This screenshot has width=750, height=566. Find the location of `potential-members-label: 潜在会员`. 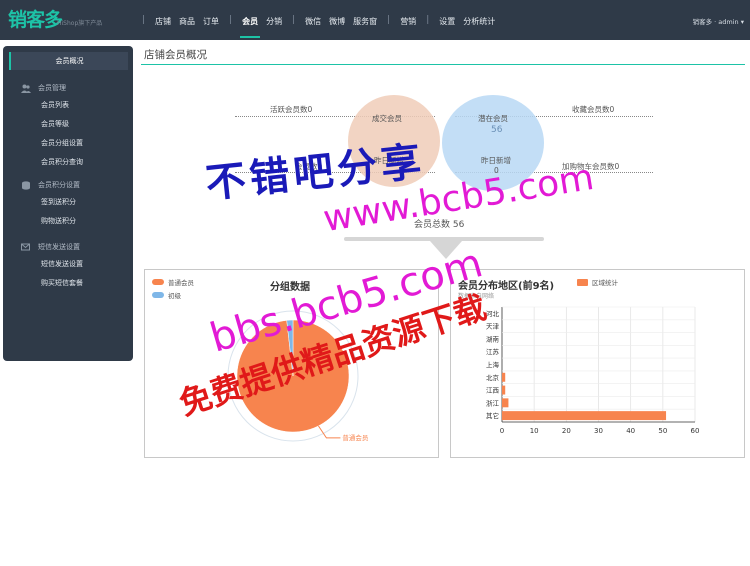

potential-members-label: 潜在会员 is located at coordinates (493, 118).